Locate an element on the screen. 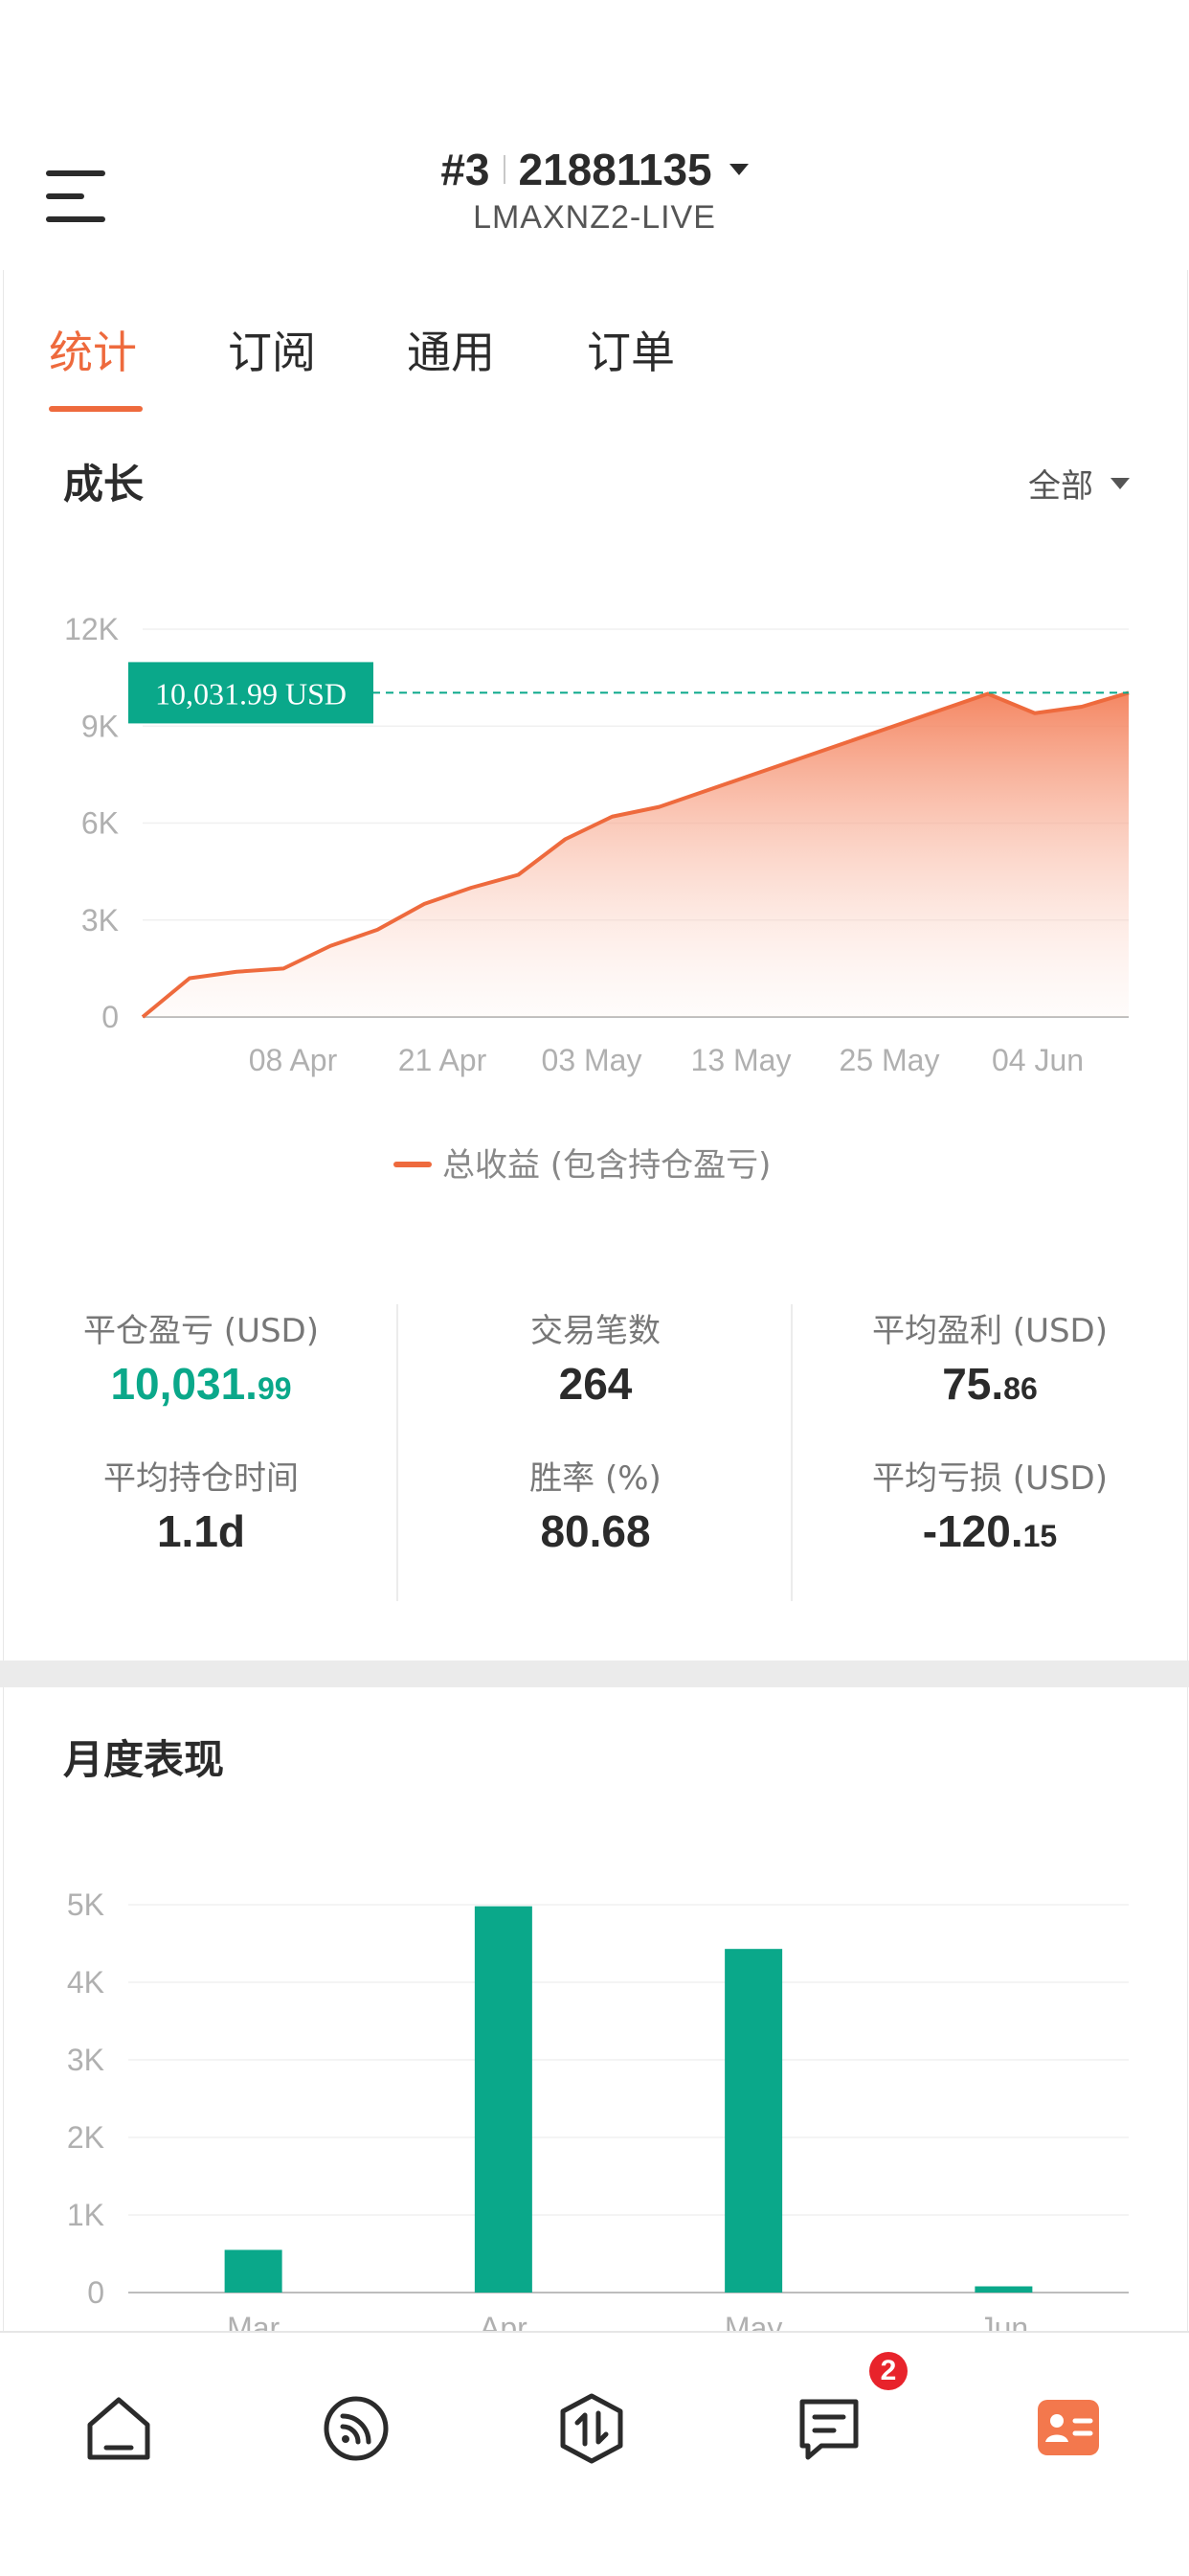  monthly-title: 月度表现 is located at coordinates (144, 1759).